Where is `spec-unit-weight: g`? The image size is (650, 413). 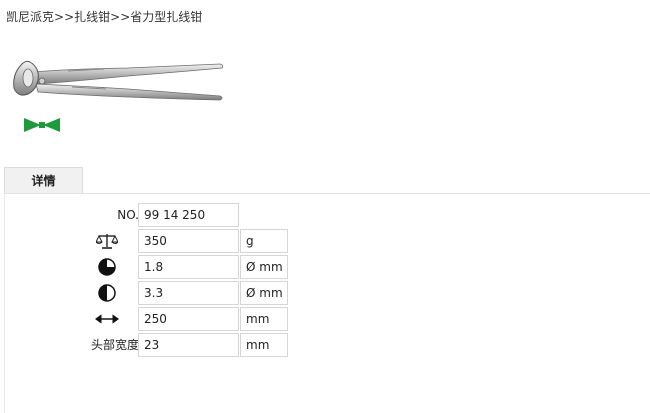
spec-unit-weight: g is located at coordinates (264, 241).